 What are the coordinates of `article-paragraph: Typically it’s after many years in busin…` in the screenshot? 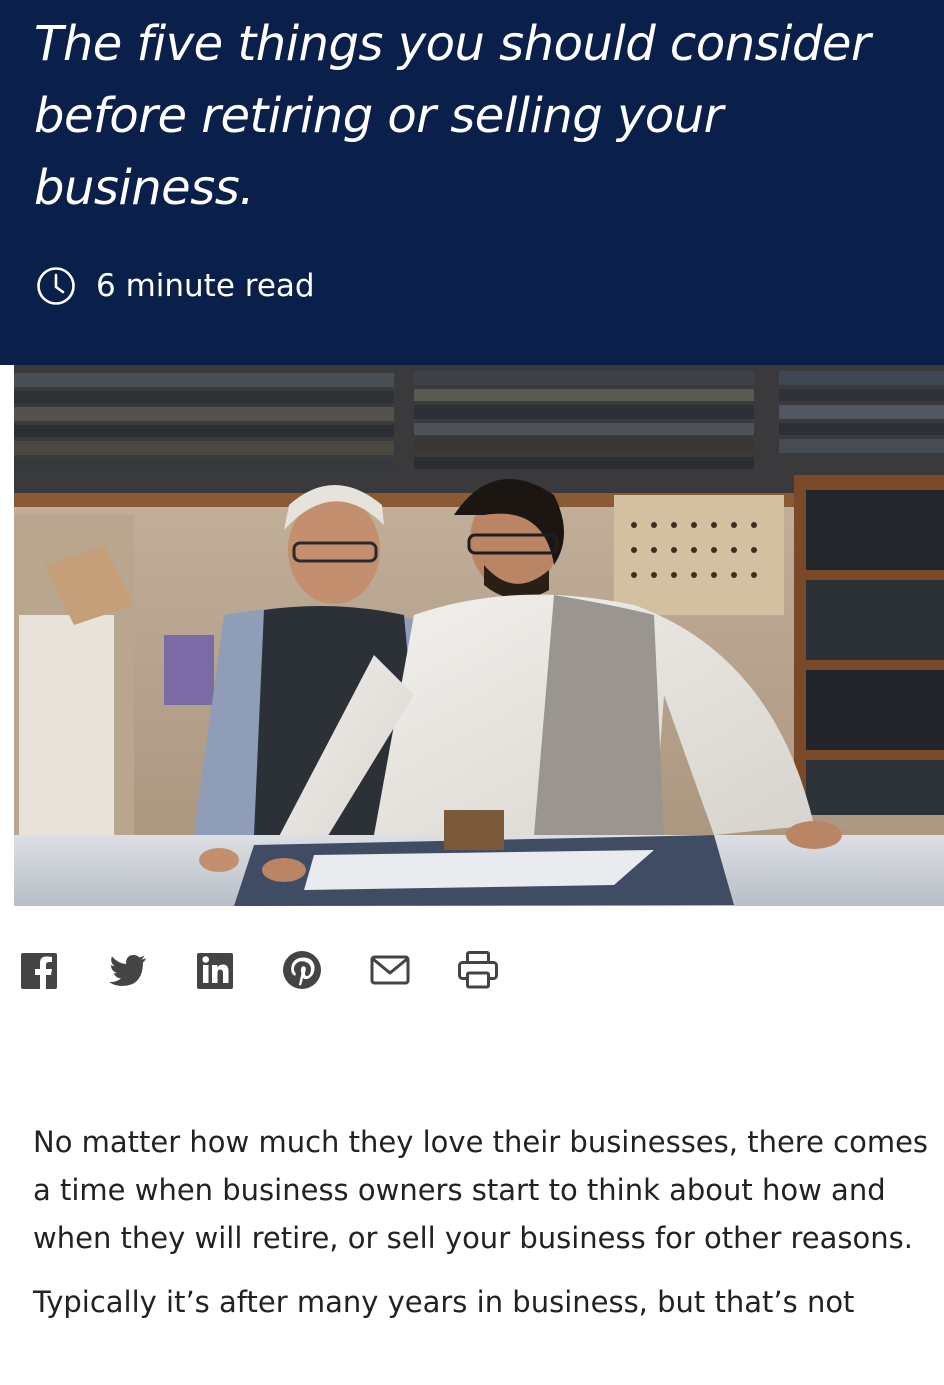 It's located at (444, 1302).